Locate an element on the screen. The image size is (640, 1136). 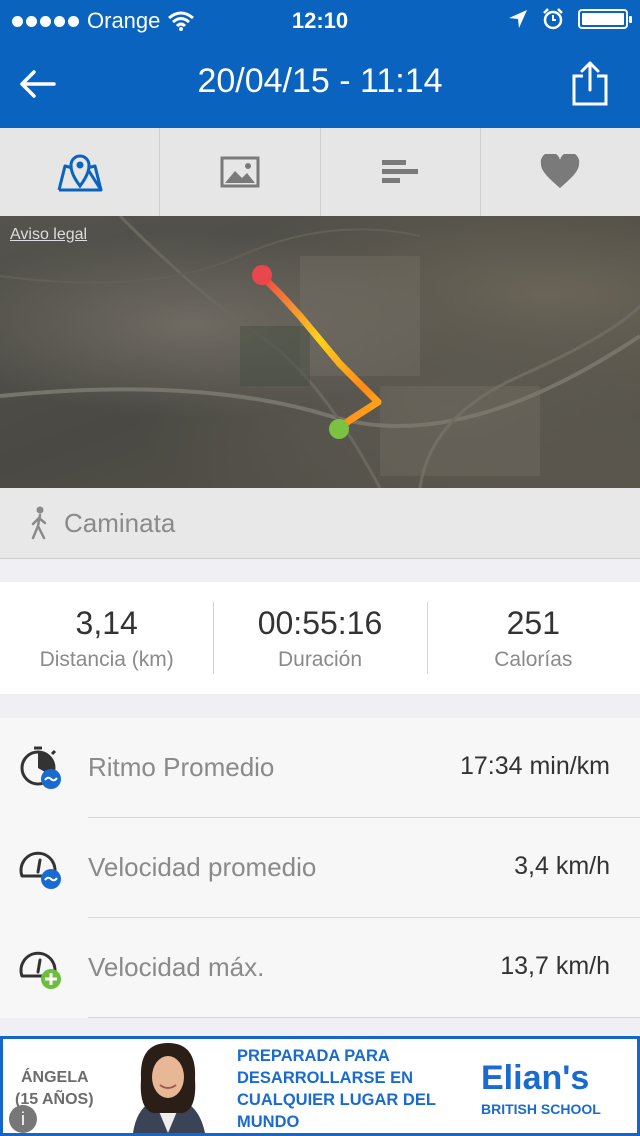
image-icon is located at coordinates (240, 172).